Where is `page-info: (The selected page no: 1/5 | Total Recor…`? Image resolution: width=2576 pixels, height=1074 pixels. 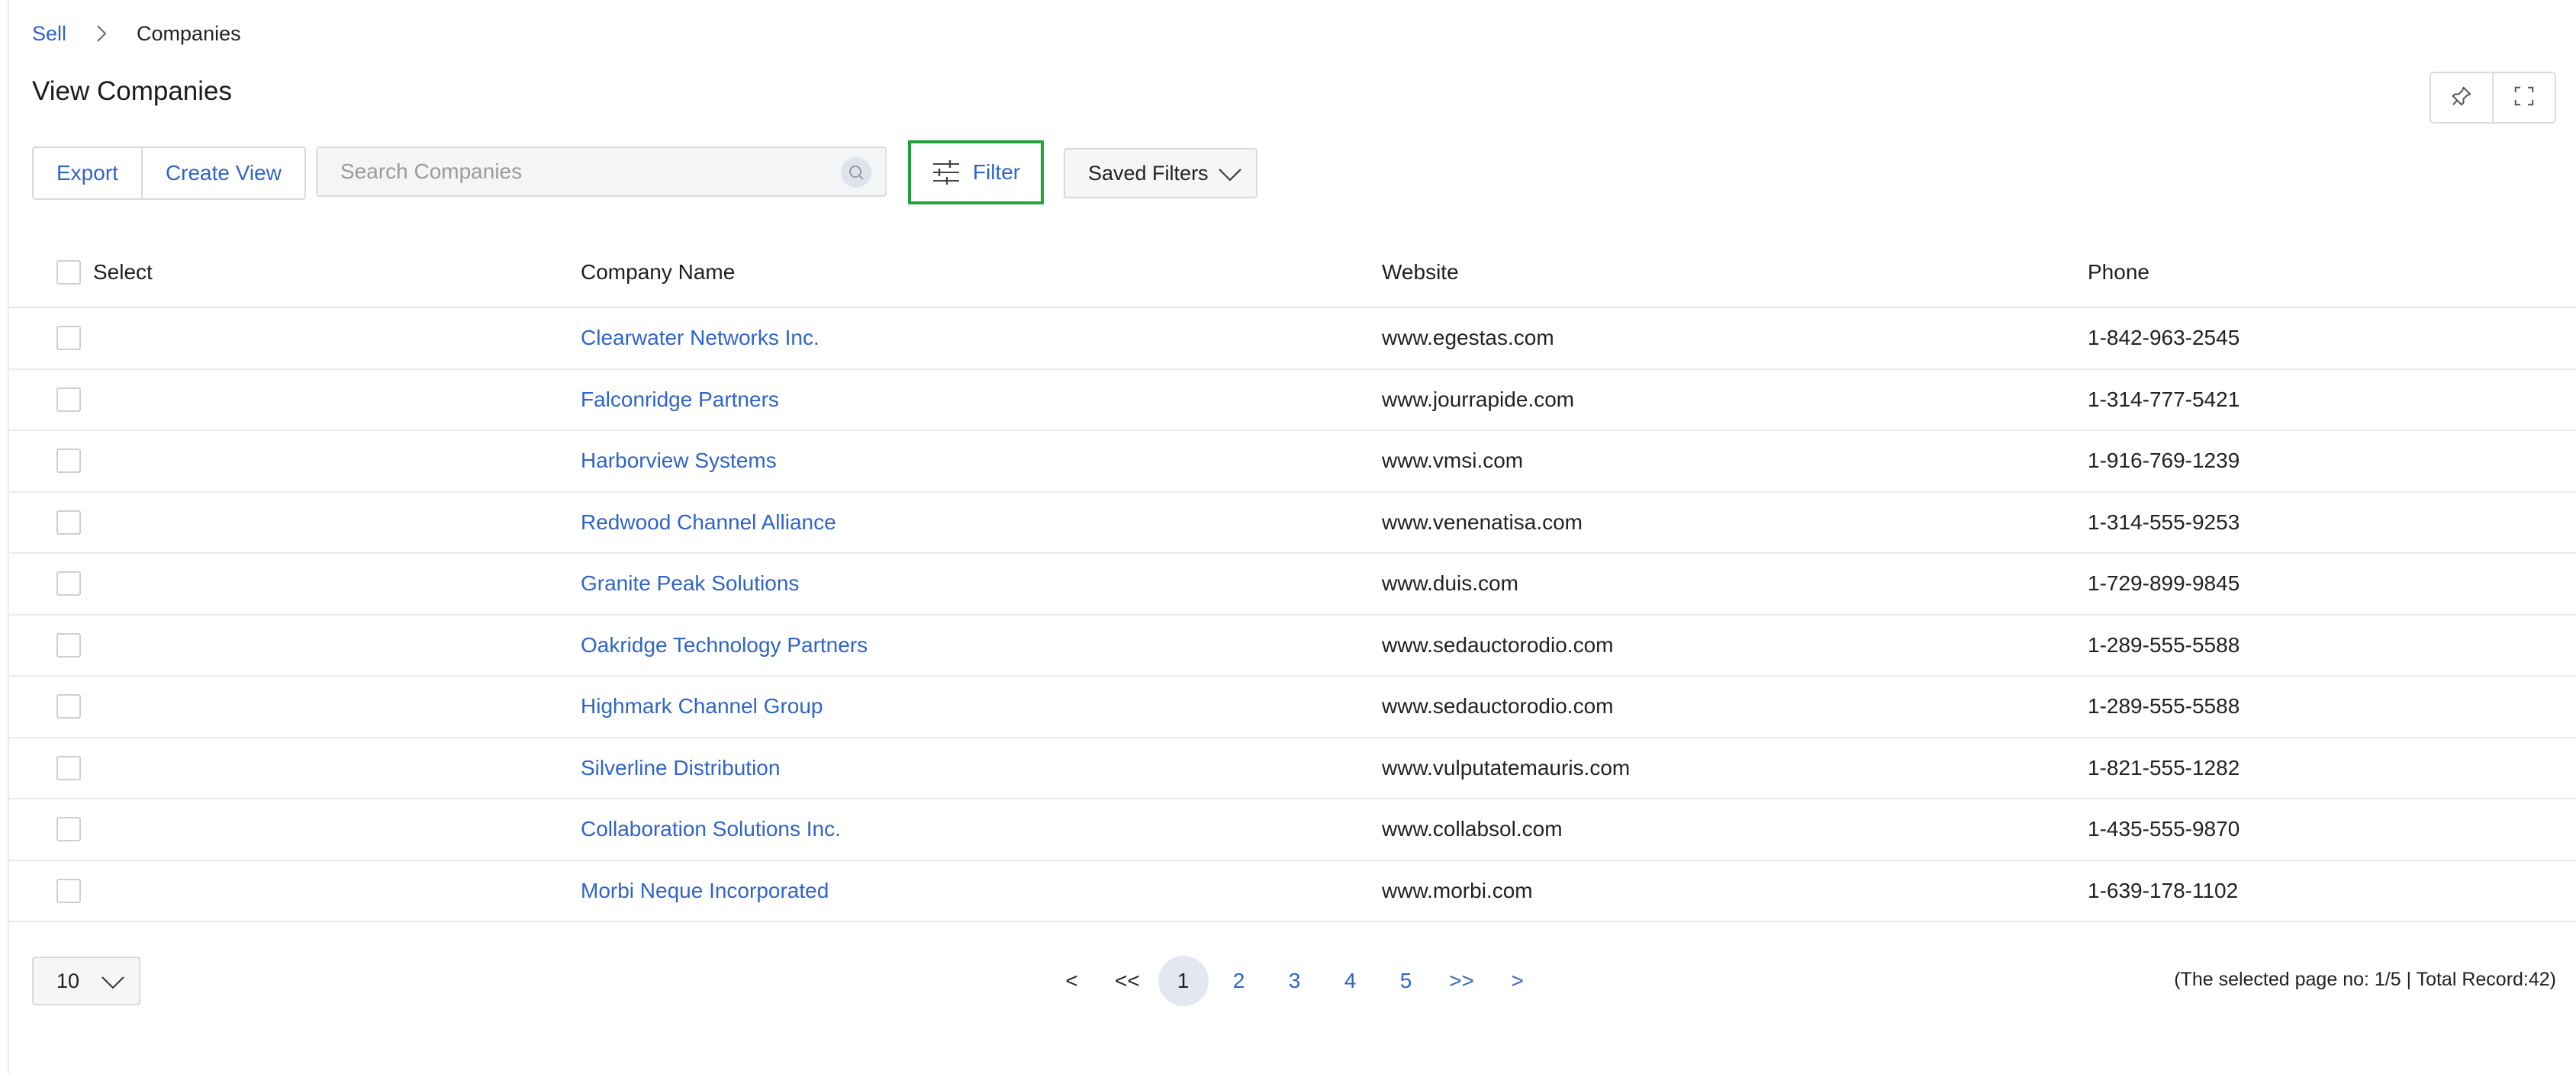 page-info: (The selected page no: 1/5 | Total Recor… is located at coordinates (2365, 979).